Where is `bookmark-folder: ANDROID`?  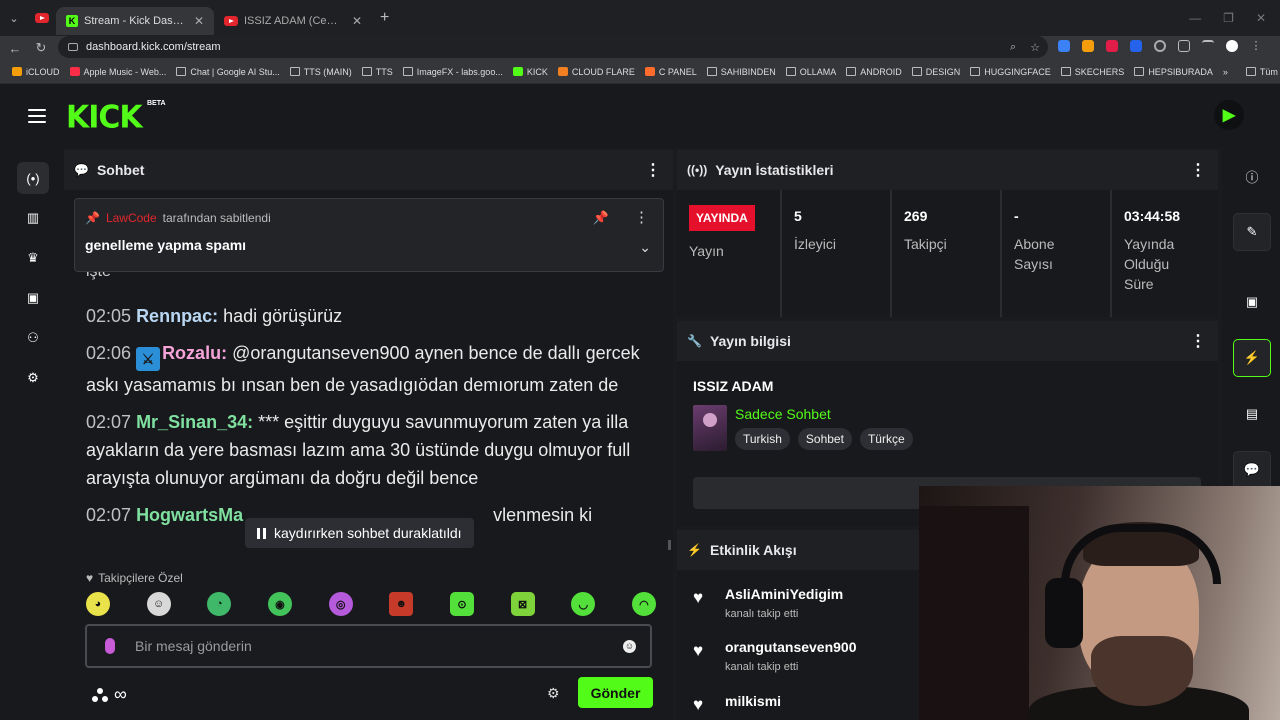
bookmark-folder: ANDROID is located at coordinates (874, 72).